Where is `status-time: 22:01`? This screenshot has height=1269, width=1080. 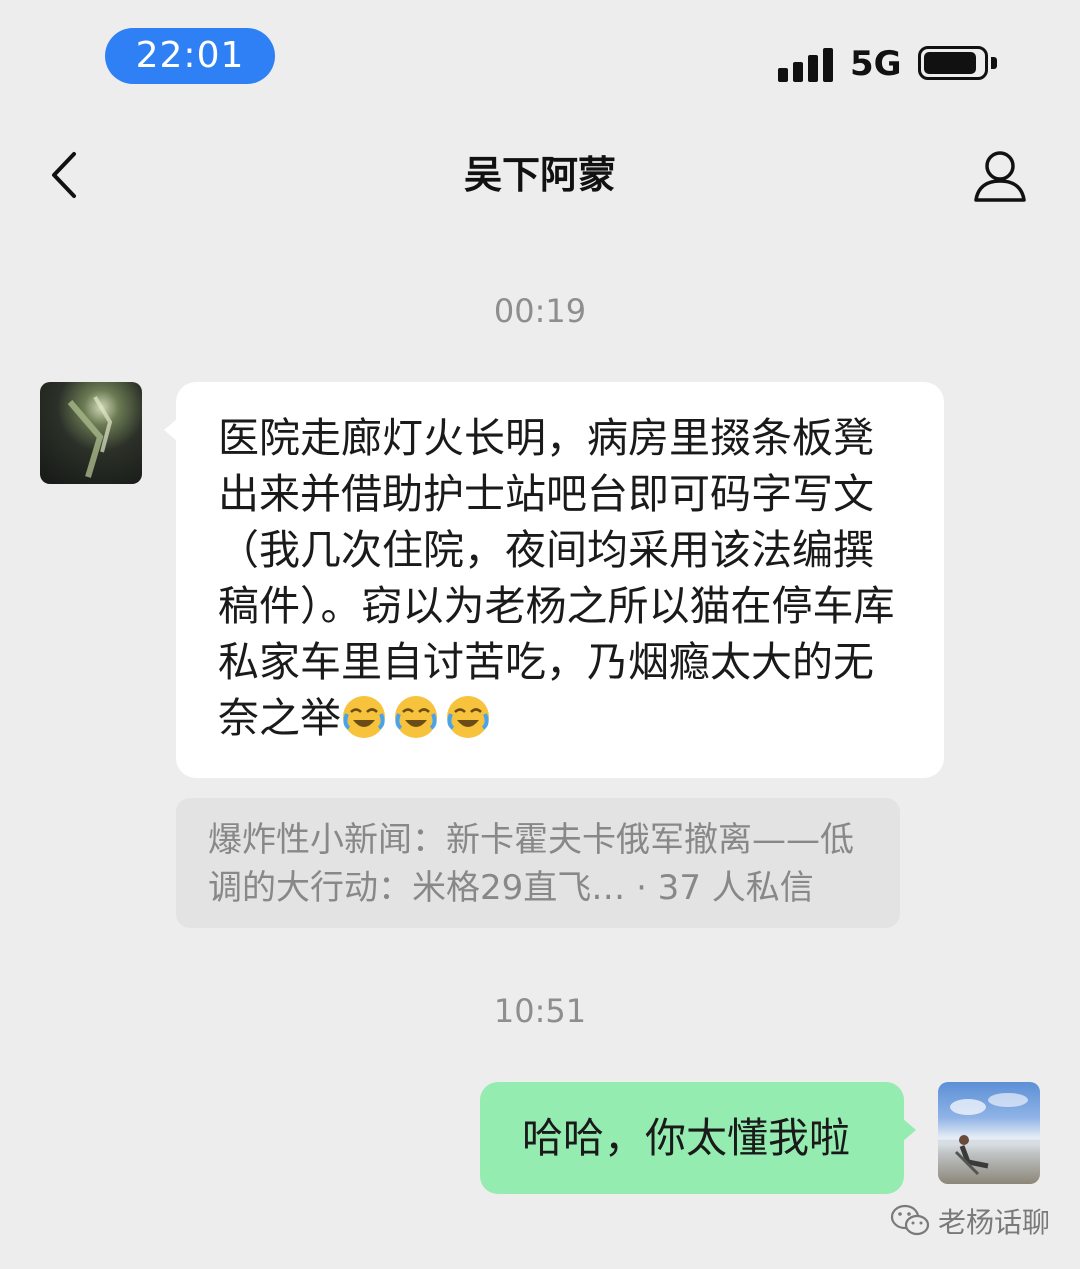
status-time: 22:01 is located at coordinates (190, 56).